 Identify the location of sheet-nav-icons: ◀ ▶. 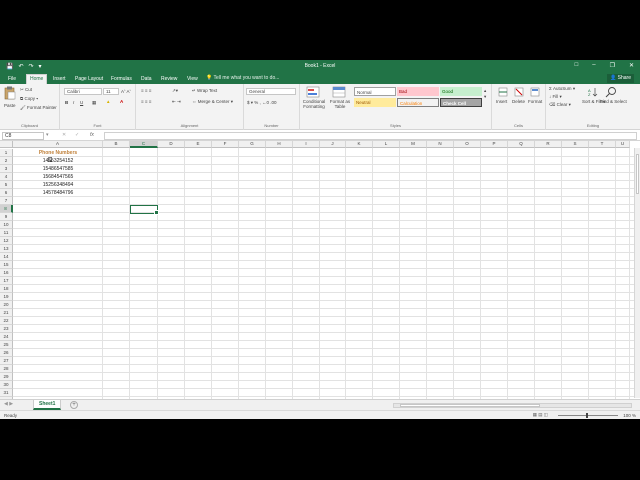
(8, 404).